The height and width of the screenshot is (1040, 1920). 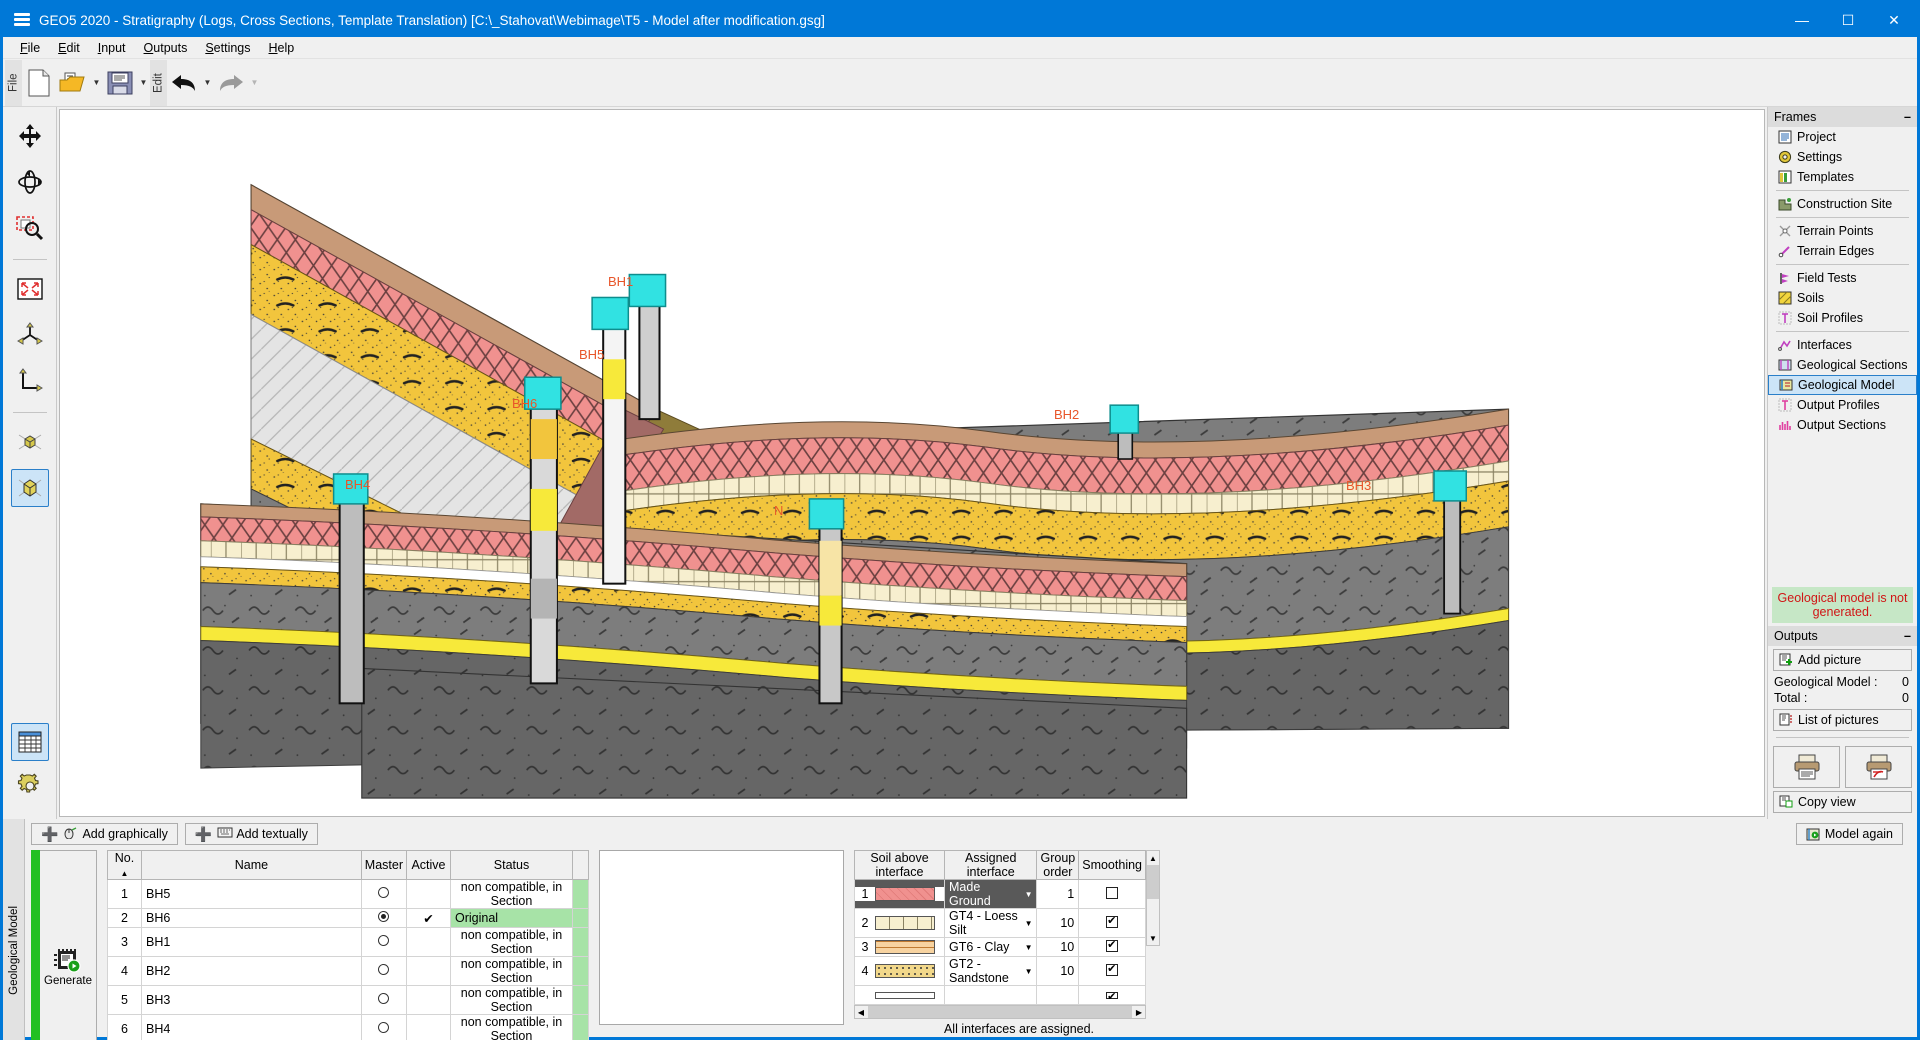 What do you see at coordinates (1842, 318) in the screenshot?
I see `sidebar-item-soil-profiles: Soil Profiles` at bounding box center [1842, 318].